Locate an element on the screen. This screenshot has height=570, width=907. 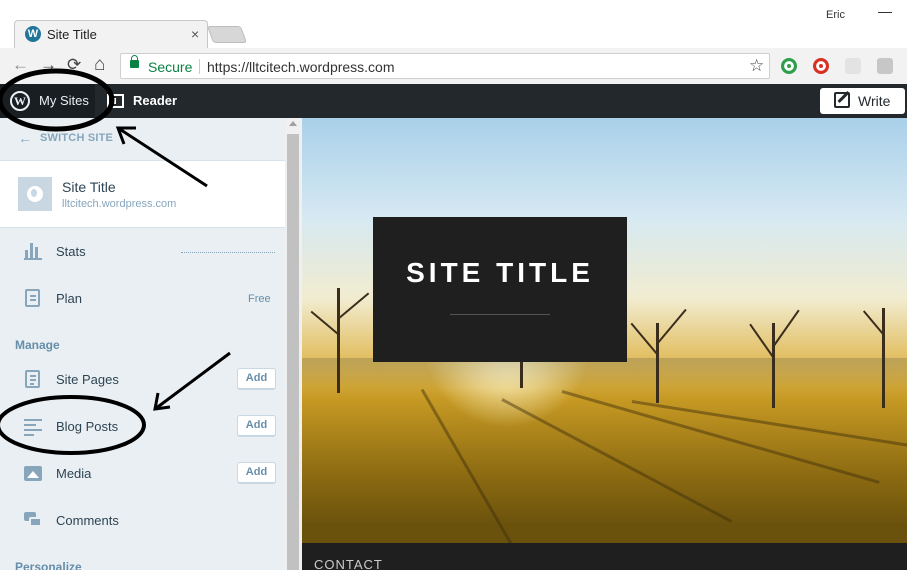
sidebar-item-plan: Plan Free is located at coordinates (142, 299).